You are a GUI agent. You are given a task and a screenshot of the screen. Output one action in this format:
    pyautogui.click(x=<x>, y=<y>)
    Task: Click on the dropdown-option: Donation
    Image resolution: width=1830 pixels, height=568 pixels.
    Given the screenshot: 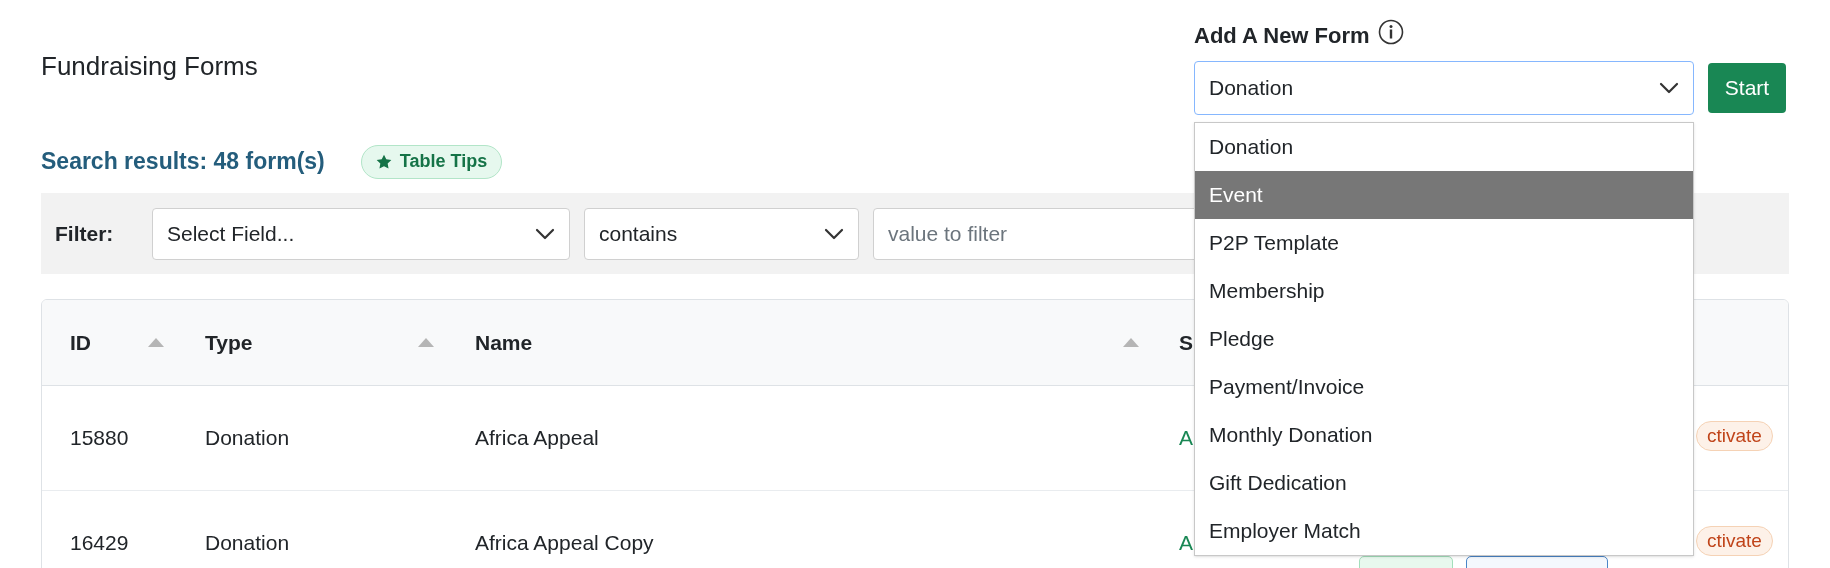 What is the action you would take?
    pyautogui.click(x=1444, y=147)
    